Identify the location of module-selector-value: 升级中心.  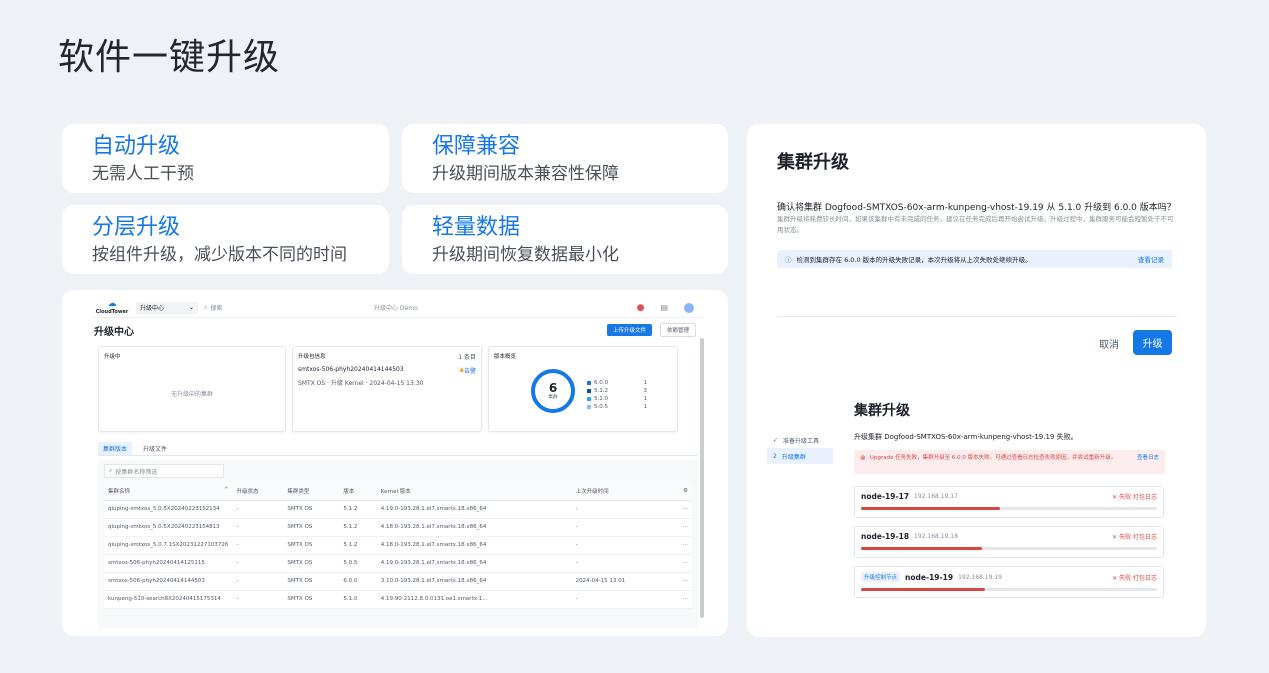
(152, 308).